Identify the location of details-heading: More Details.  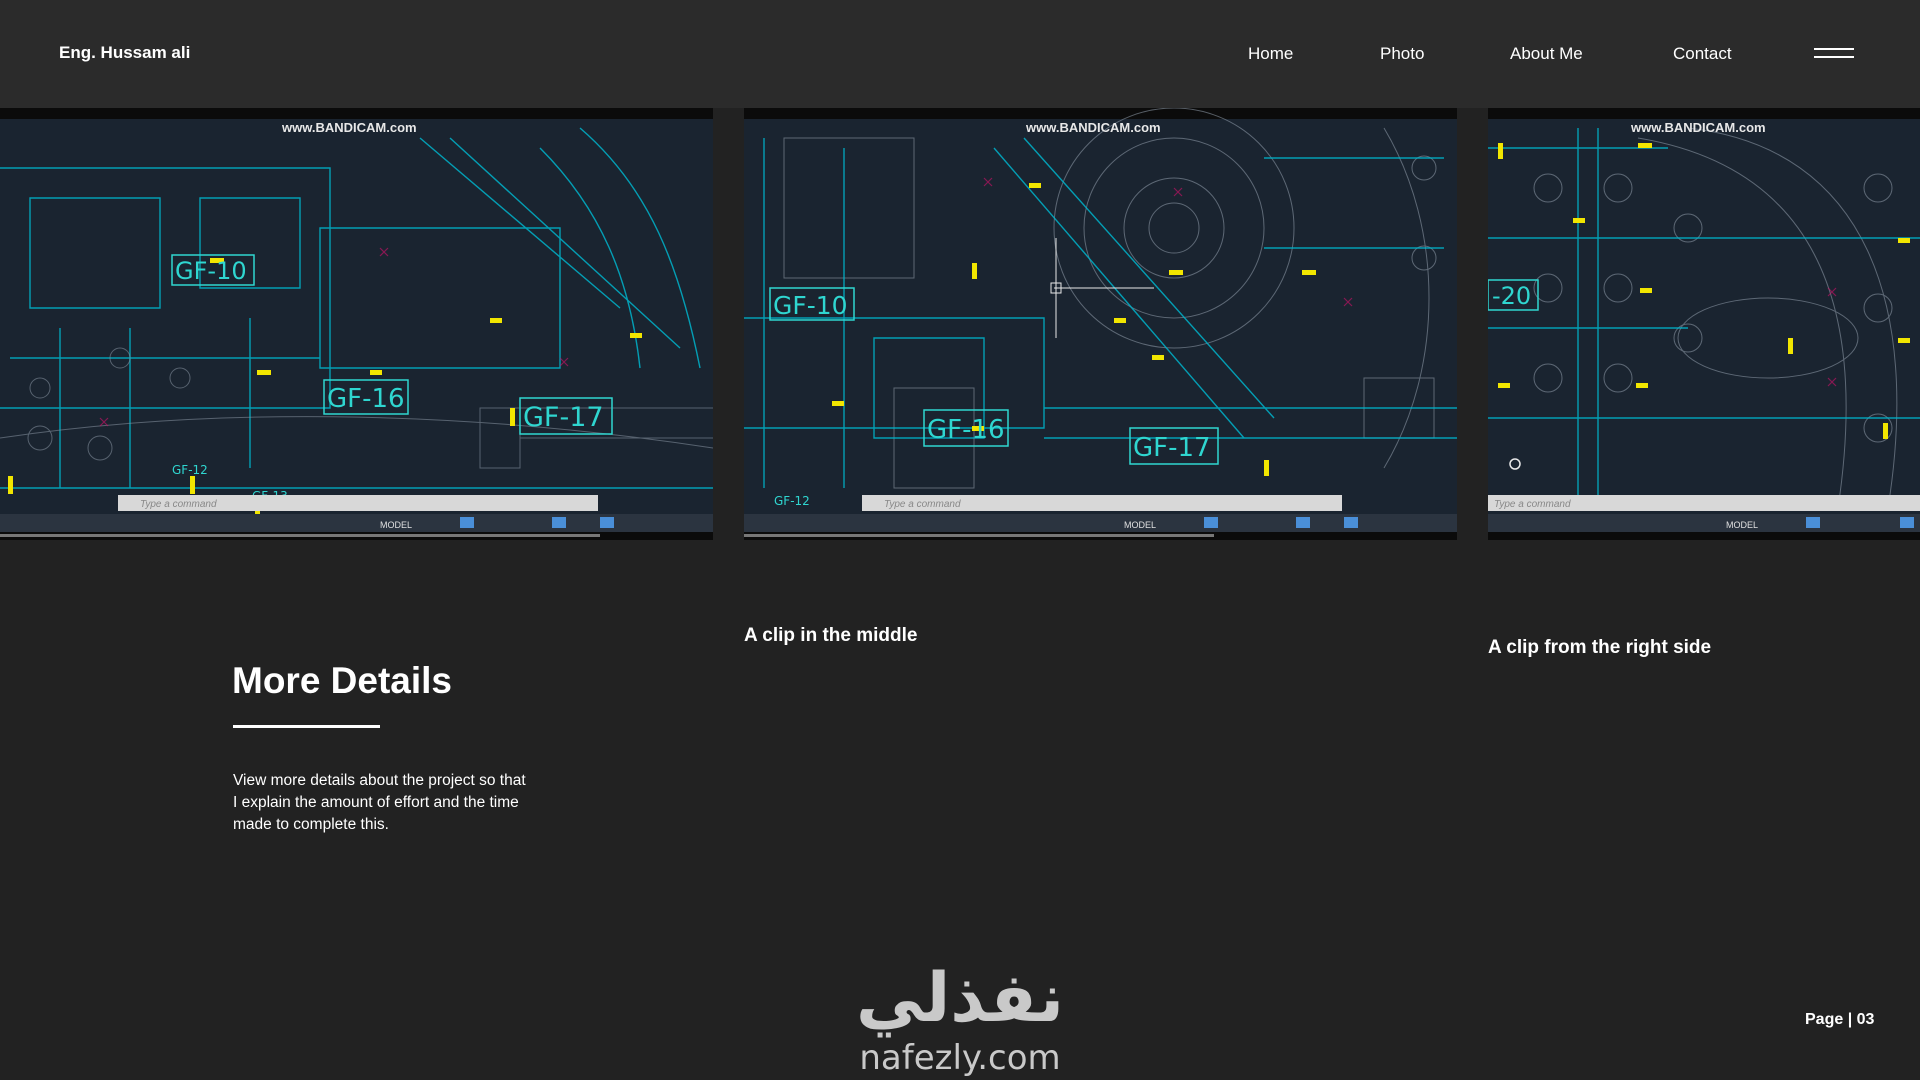
(342, 680).